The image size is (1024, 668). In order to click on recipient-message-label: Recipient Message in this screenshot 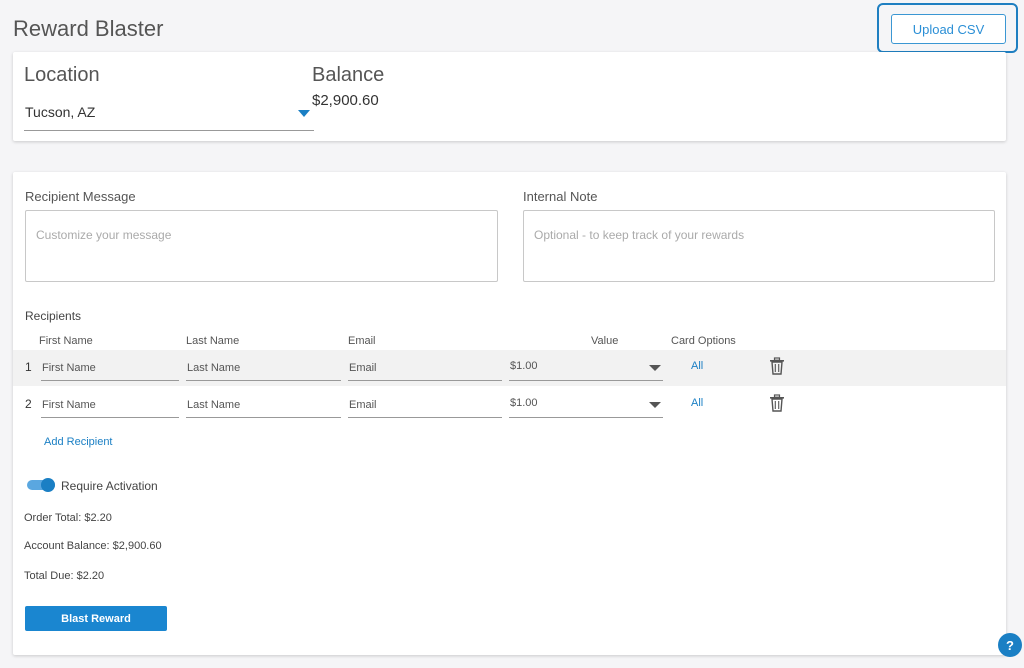, I will do `click(80, 196)`.